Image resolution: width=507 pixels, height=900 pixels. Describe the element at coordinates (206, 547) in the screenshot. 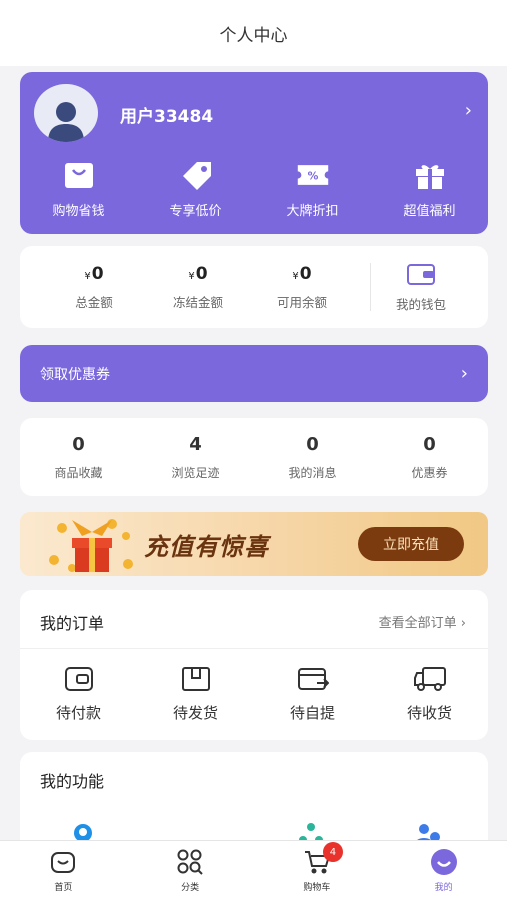

I see `banner-title: 充值有惊喜` at that location.